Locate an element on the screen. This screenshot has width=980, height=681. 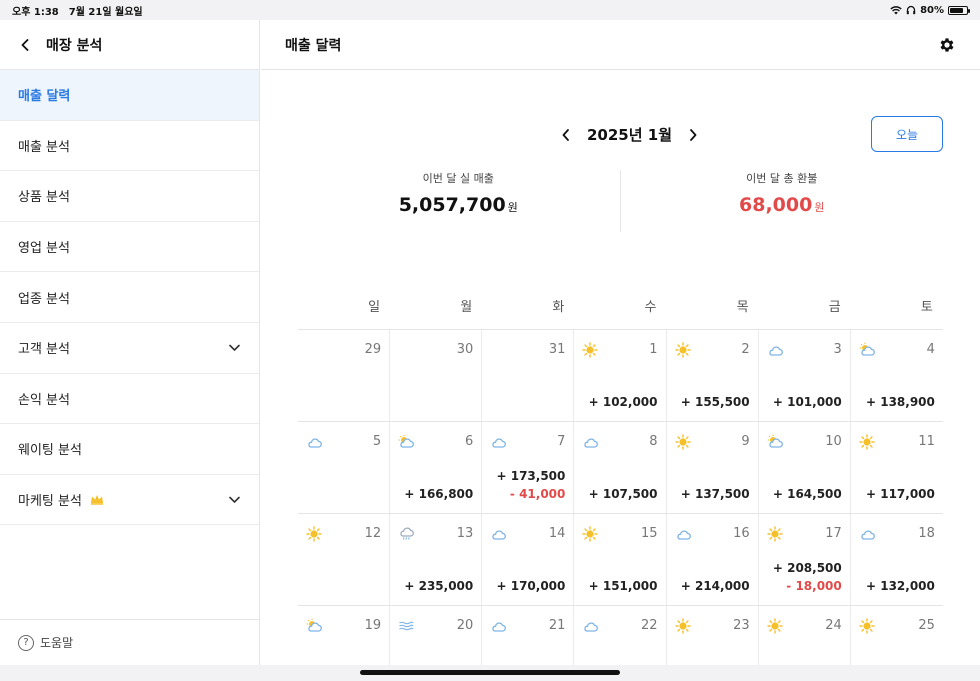
day-number: 22 is located at coordinates (649, 625).